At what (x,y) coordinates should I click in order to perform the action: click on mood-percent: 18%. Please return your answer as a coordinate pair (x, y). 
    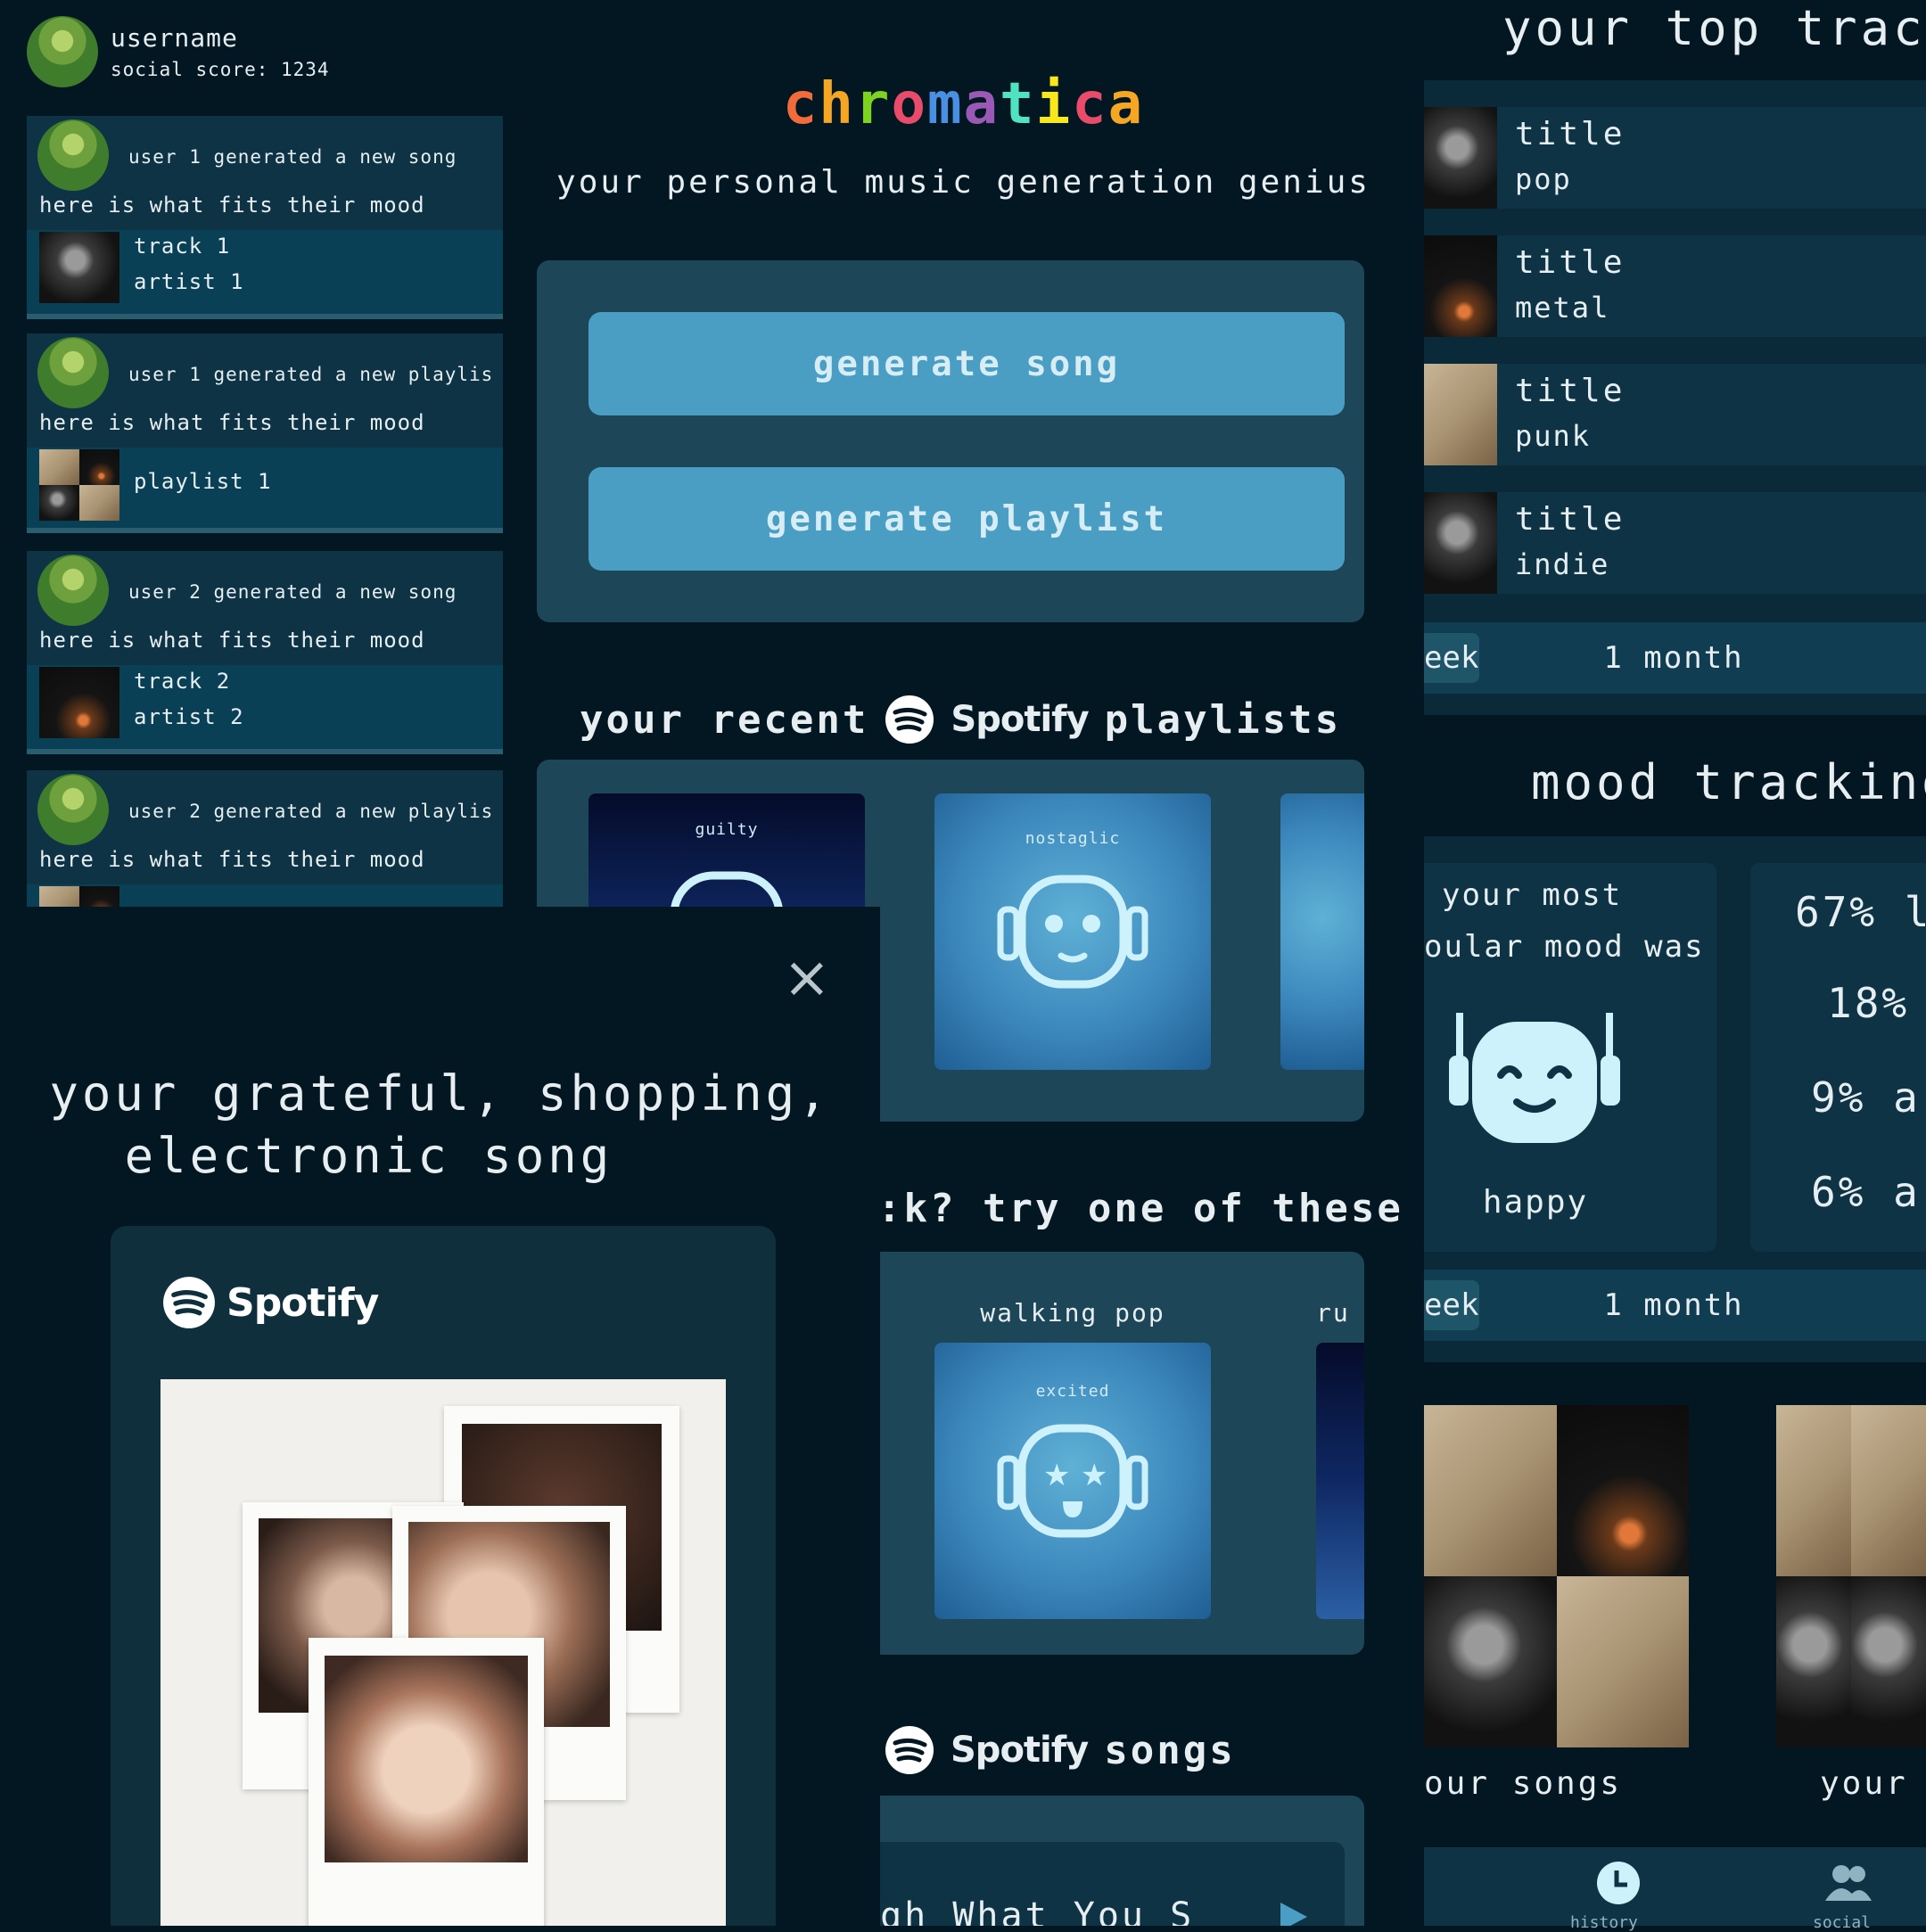
    Looking at the image, I should click on (1868, 1003).